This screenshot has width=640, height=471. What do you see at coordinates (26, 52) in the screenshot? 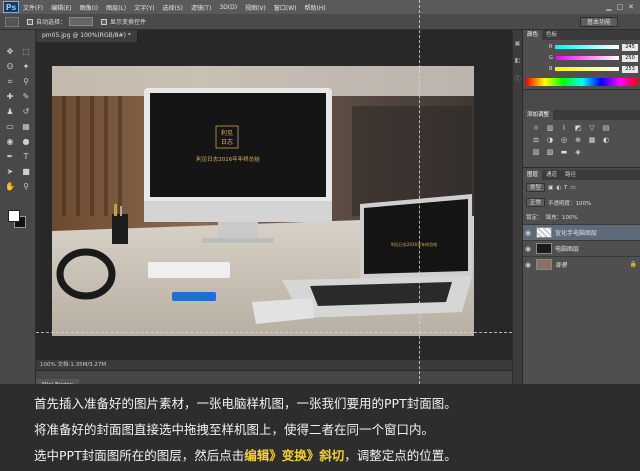
I see `marquee-tool-icon: ⬚` at bounding box center [26, 52].